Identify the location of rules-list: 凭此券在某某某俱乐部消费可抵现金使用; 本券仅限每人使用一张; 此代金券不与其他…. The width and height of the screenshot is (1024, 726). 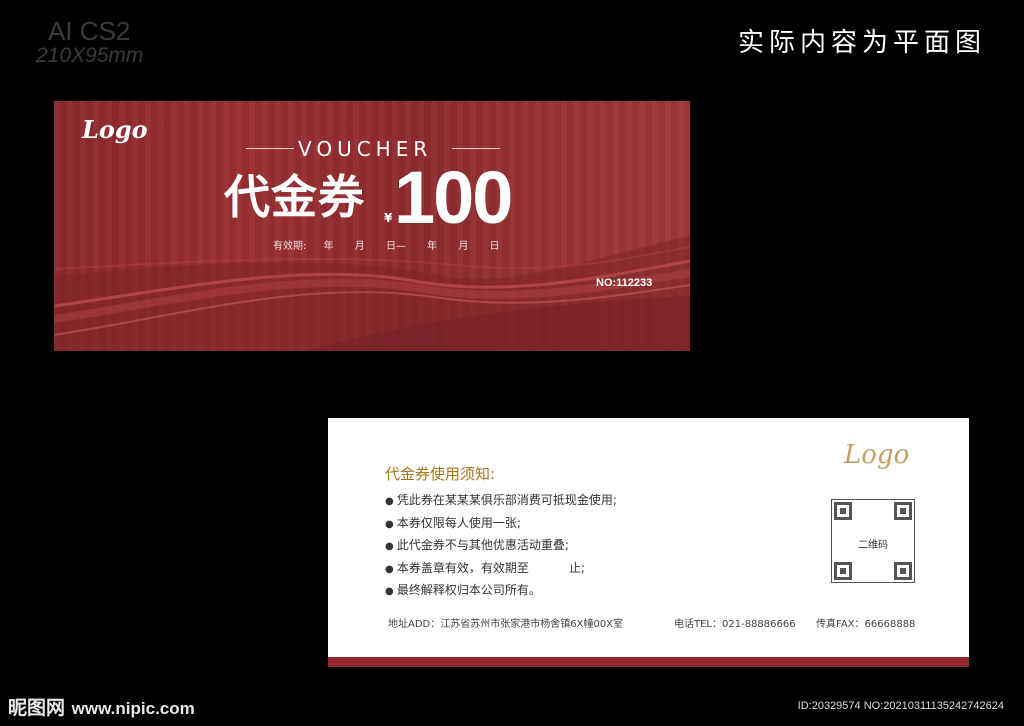
(501, 546).